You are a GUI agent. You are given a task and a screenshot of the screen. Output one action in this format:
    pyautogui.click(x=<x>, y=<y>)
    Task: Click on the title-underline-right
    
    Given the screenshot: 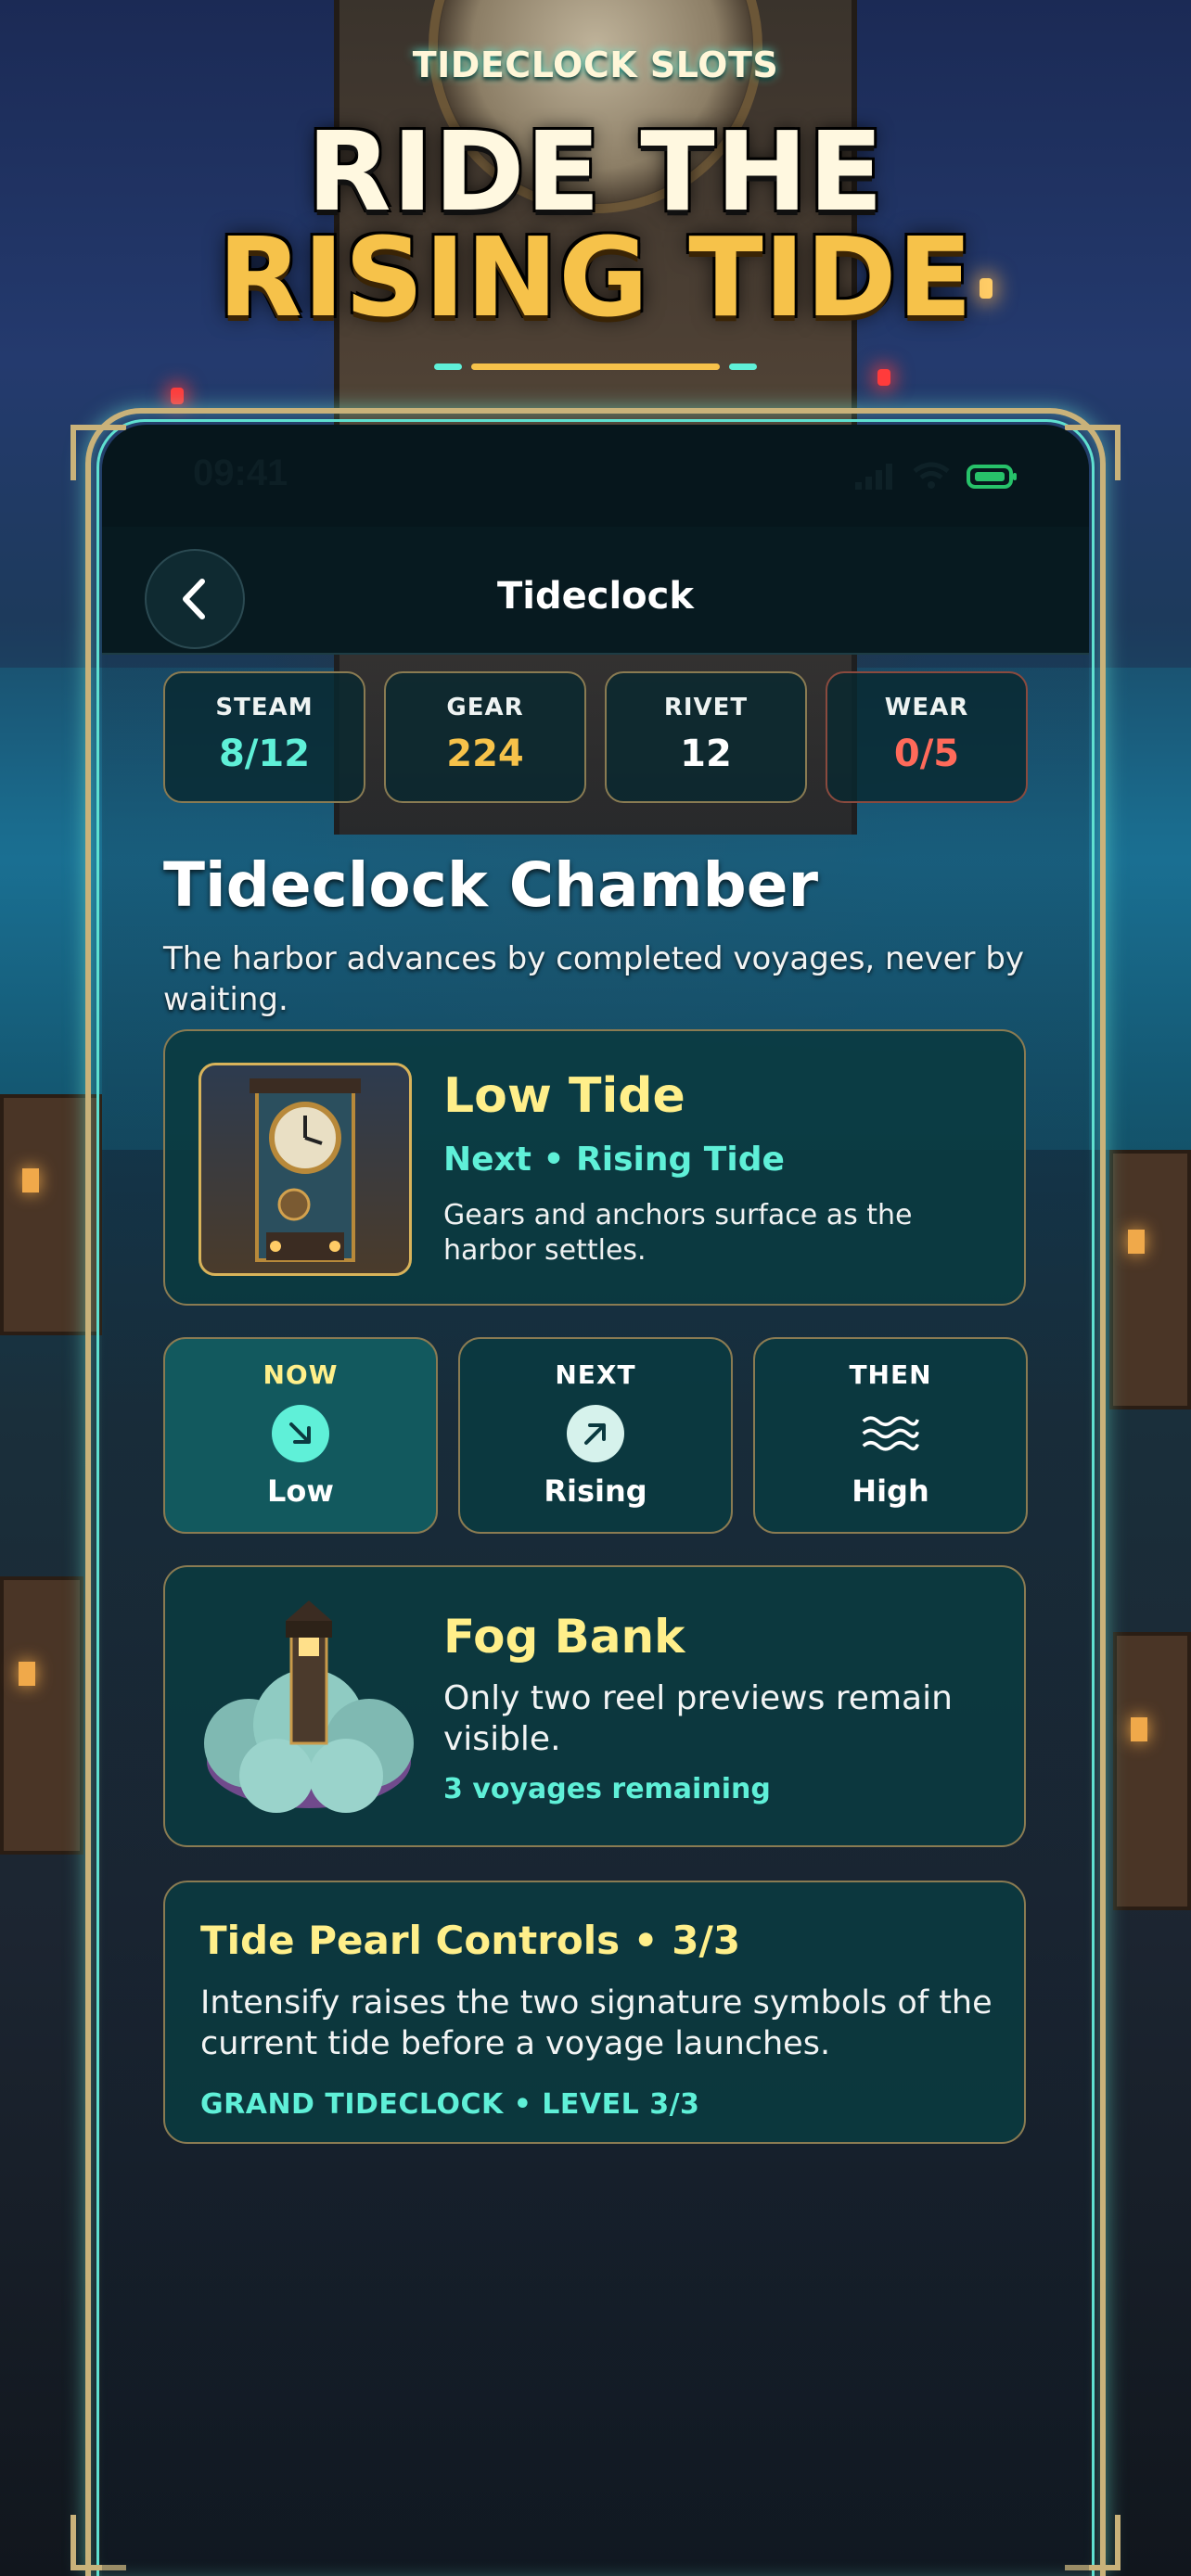 What is the action you would take?
    pyautogui.click(x=743, y=366)
    